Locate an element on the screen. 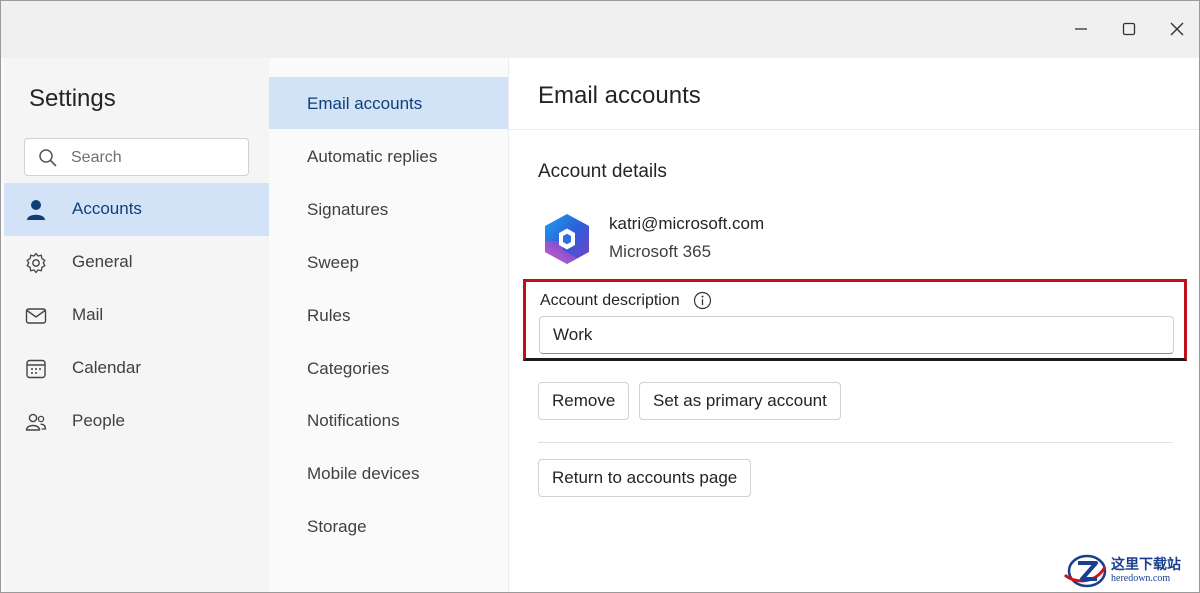  subnav-signatures: Signatures is located at coordinates (388, 209).